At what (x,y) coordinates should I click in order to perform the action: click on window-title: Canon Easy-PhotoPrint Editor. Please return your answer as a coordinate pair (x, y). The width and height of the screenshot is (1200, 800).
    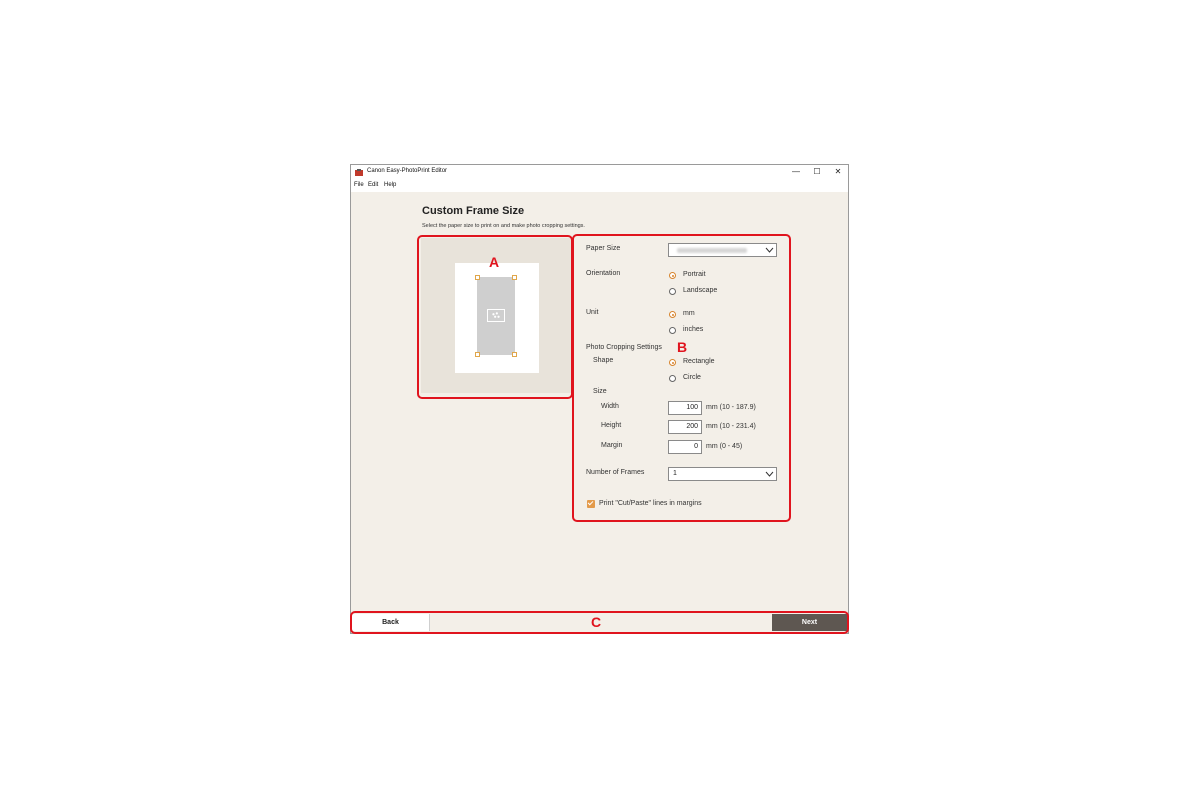
    Looking at the image, I should click on (407, 171).